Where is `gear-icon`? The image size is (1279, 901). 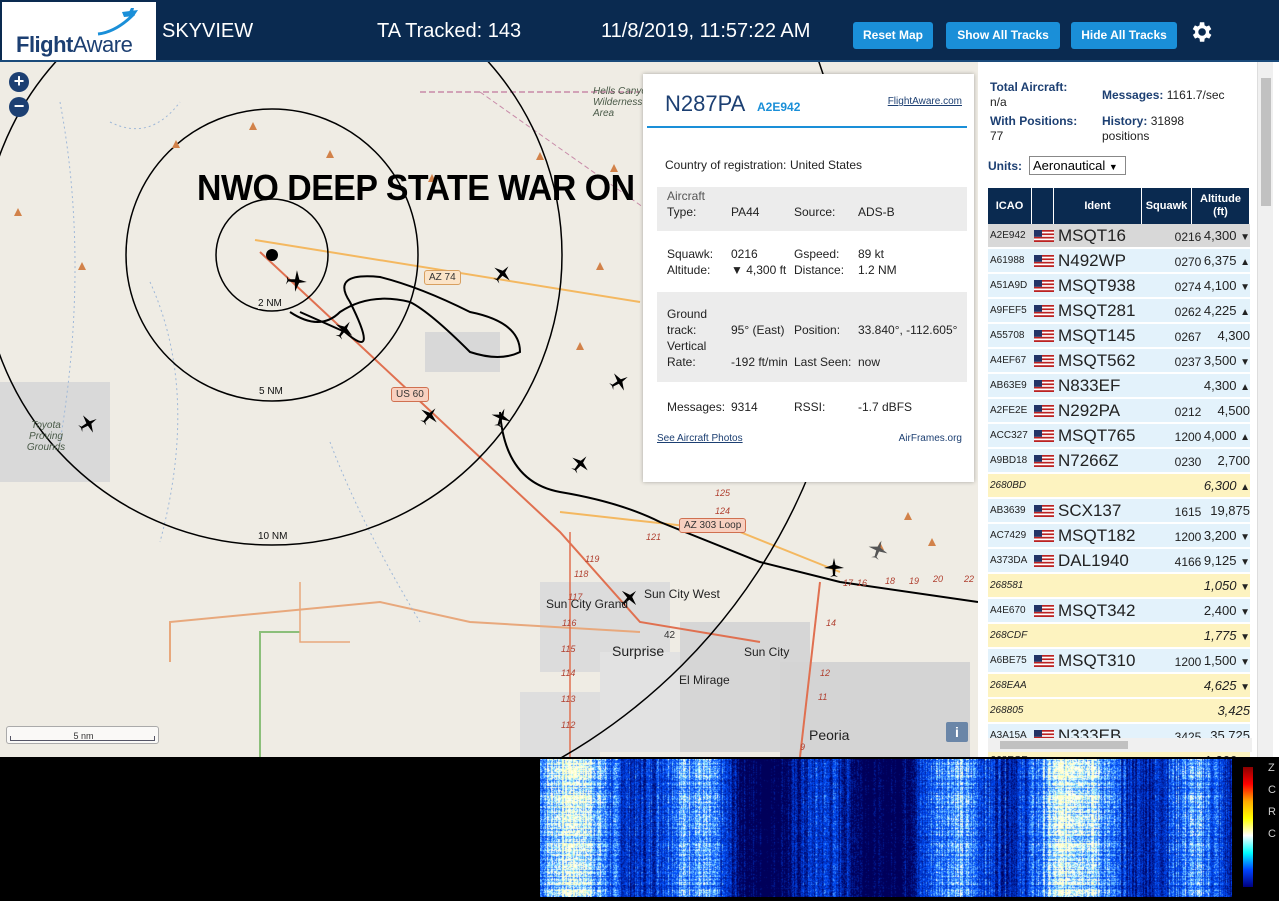
gear-icon is located at coordinates (1201, 32).